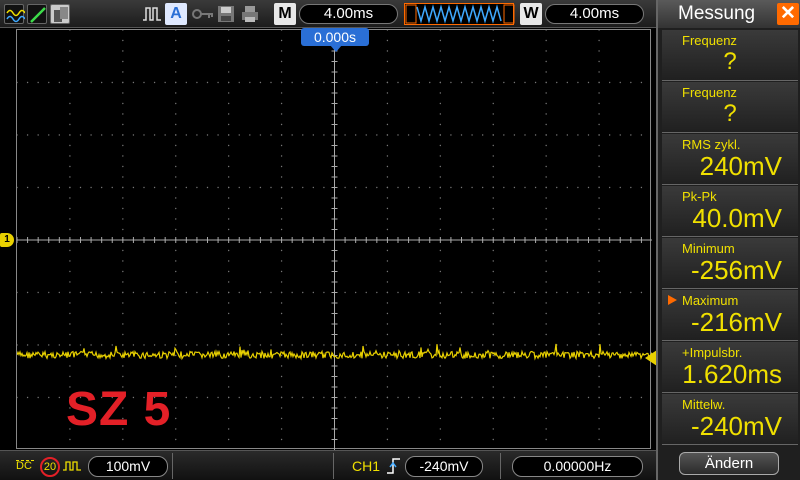 Image resolution: width=800 pixels, height=480 pixels. What do you see at coordinates (15, 14) in the screenshot?
I see `waveform-icon` at bounding box center [15, 14].